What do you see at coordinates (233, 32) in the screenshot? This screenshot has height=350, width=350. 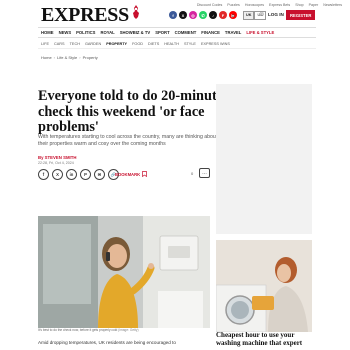 I see `nav-item-travel: TRAVEL` at bounding box center [233, 32].